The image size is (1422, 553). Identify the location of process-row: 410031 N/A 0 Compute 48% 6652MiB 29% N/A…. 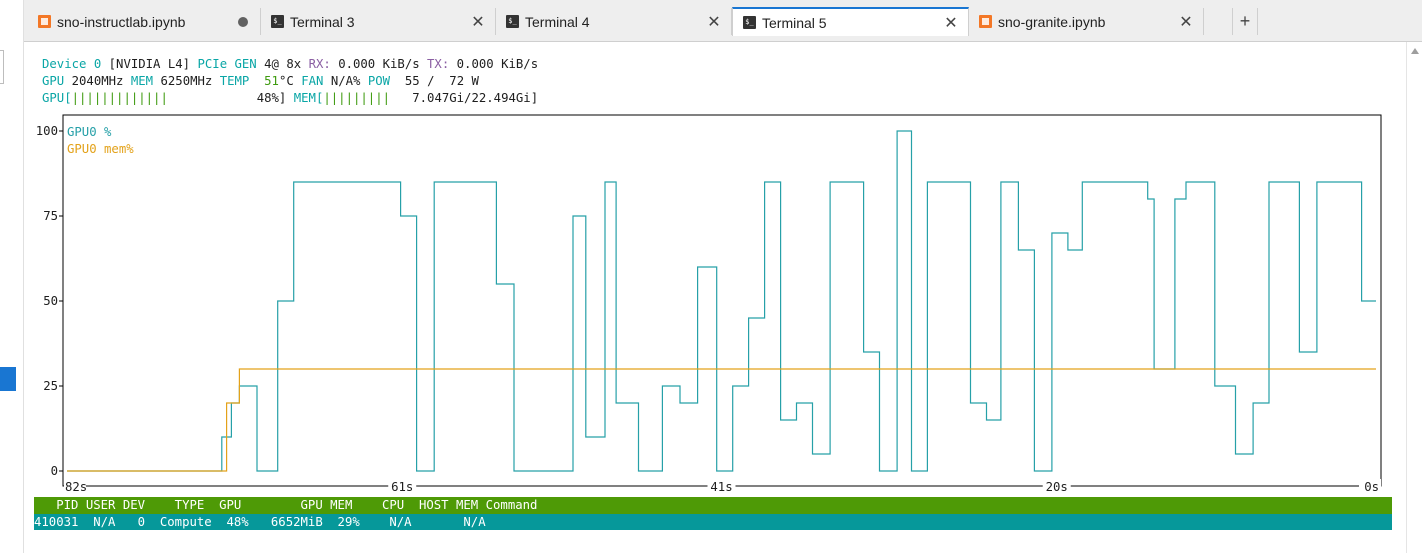
(713, 522).